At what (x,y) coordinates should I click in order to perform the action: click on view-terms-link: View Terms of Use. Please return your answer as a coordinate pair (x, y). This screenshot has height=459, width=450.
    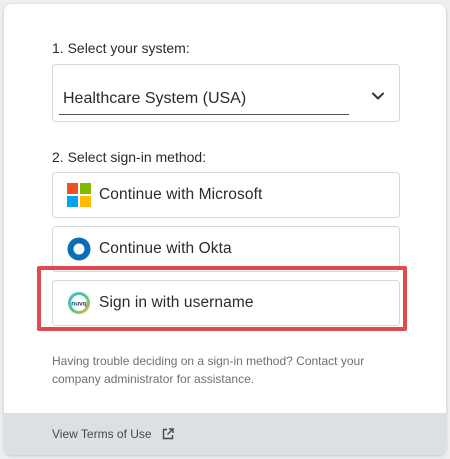
    Looking at the image, I should click on (102, 434).